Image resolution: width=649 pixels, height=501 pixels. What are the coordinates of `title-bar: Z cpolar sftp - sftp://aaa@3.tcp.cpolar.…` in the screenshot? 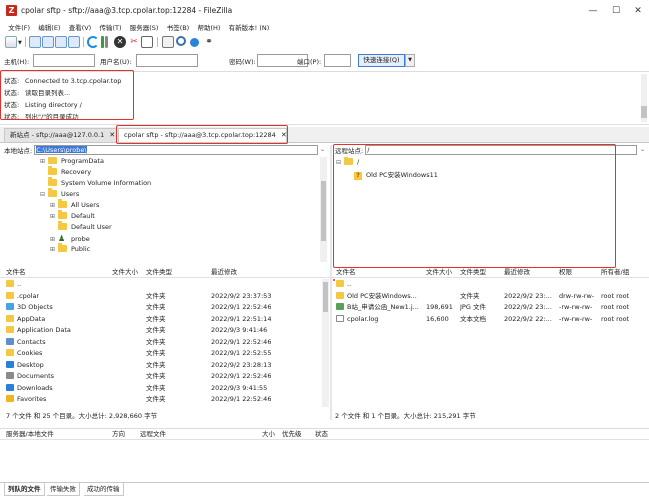 It's located at (324, 11).